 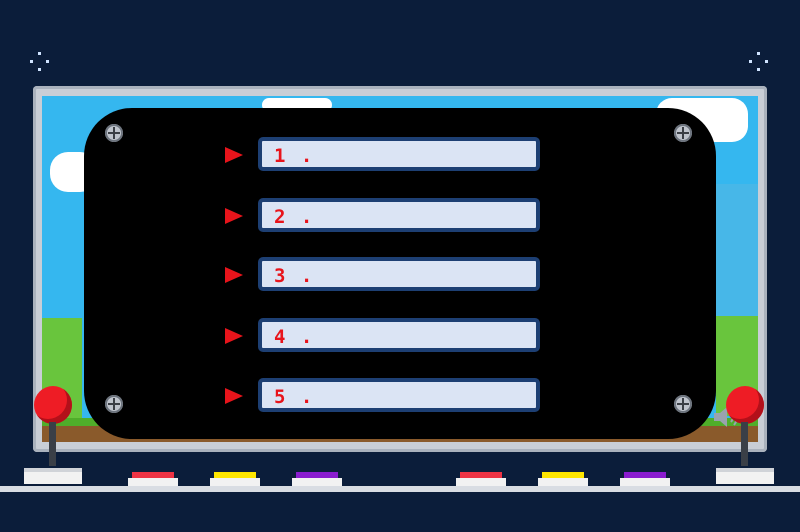 What do you see at coordinates (58, 436) in the screenshot?
I see `joystick-left` at bounding box center [58, 436].